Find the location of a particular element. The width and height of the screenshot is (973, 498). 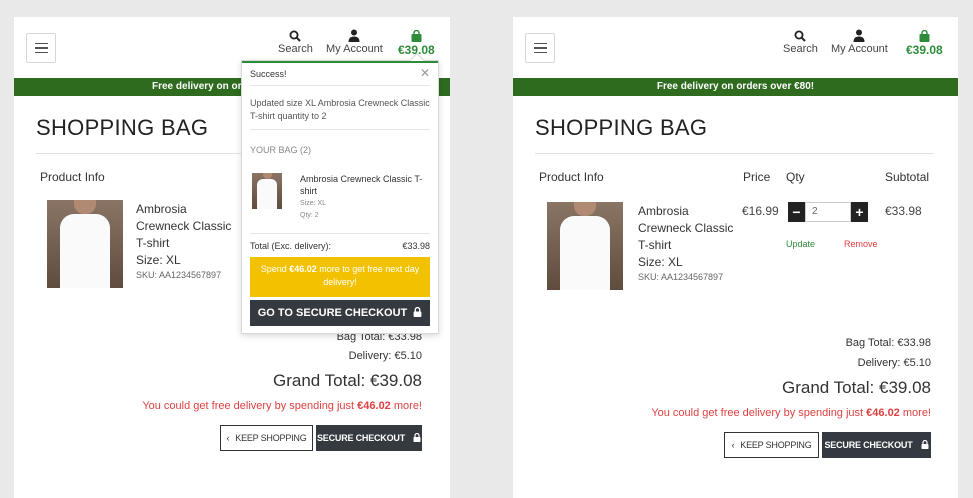

close-icon: ✕ is located at coordinates (425, 73).